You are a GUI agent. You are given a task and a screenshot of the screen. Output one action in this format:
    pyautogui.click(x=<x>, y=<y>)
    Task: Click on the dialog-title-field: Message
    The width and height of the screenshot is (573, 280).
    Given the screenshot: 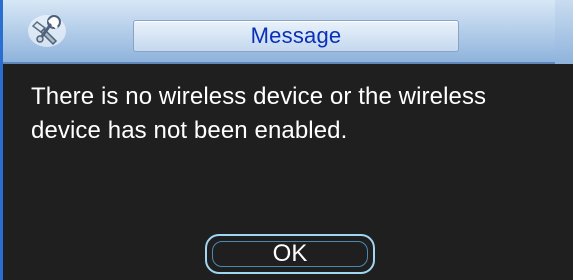 What is the action you would take?
    pyautogui.click(x=296, y=36)
    